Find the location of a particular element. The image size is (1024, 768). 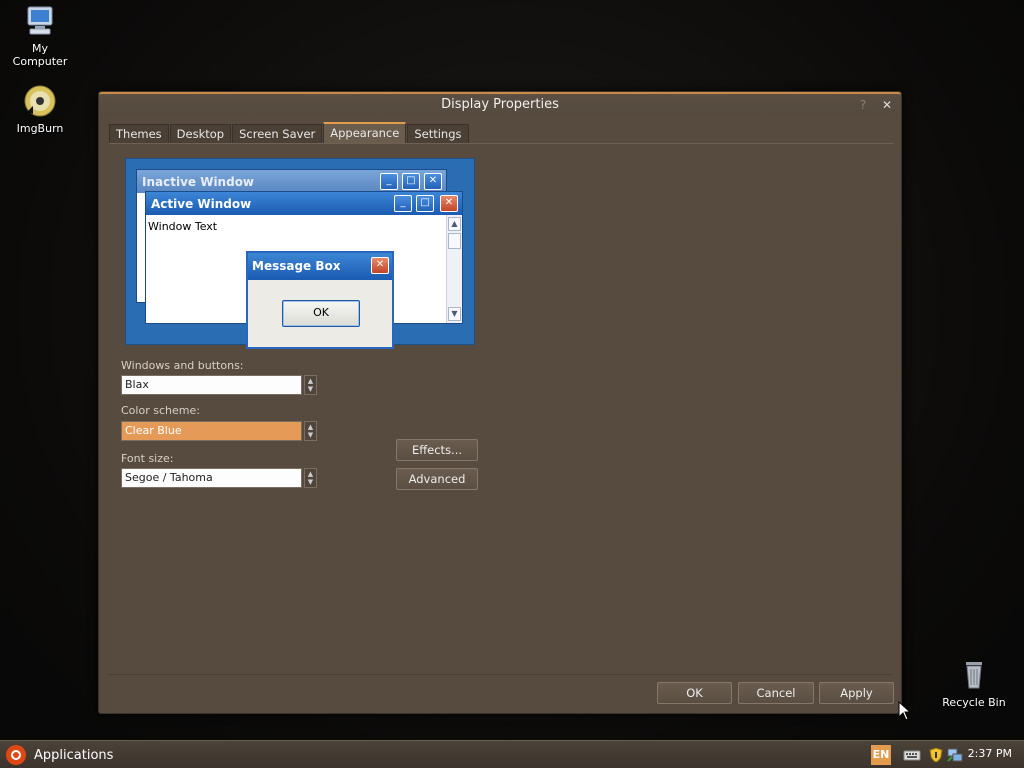

color-scheme-select: Clear Blue ▲ ▼ is located at coordinates (219, 431).